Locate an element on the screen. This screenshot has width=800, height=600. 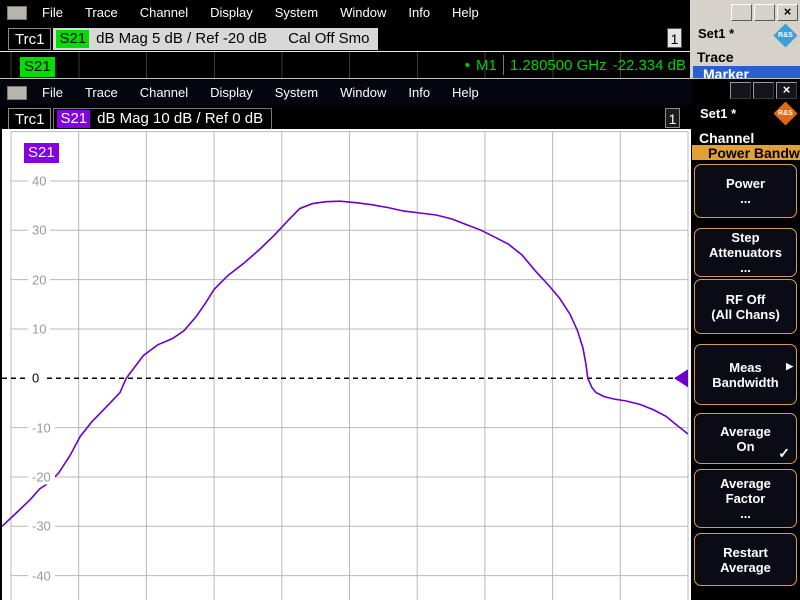
y-tick-label: 20 is located at coordinates (39, 280).